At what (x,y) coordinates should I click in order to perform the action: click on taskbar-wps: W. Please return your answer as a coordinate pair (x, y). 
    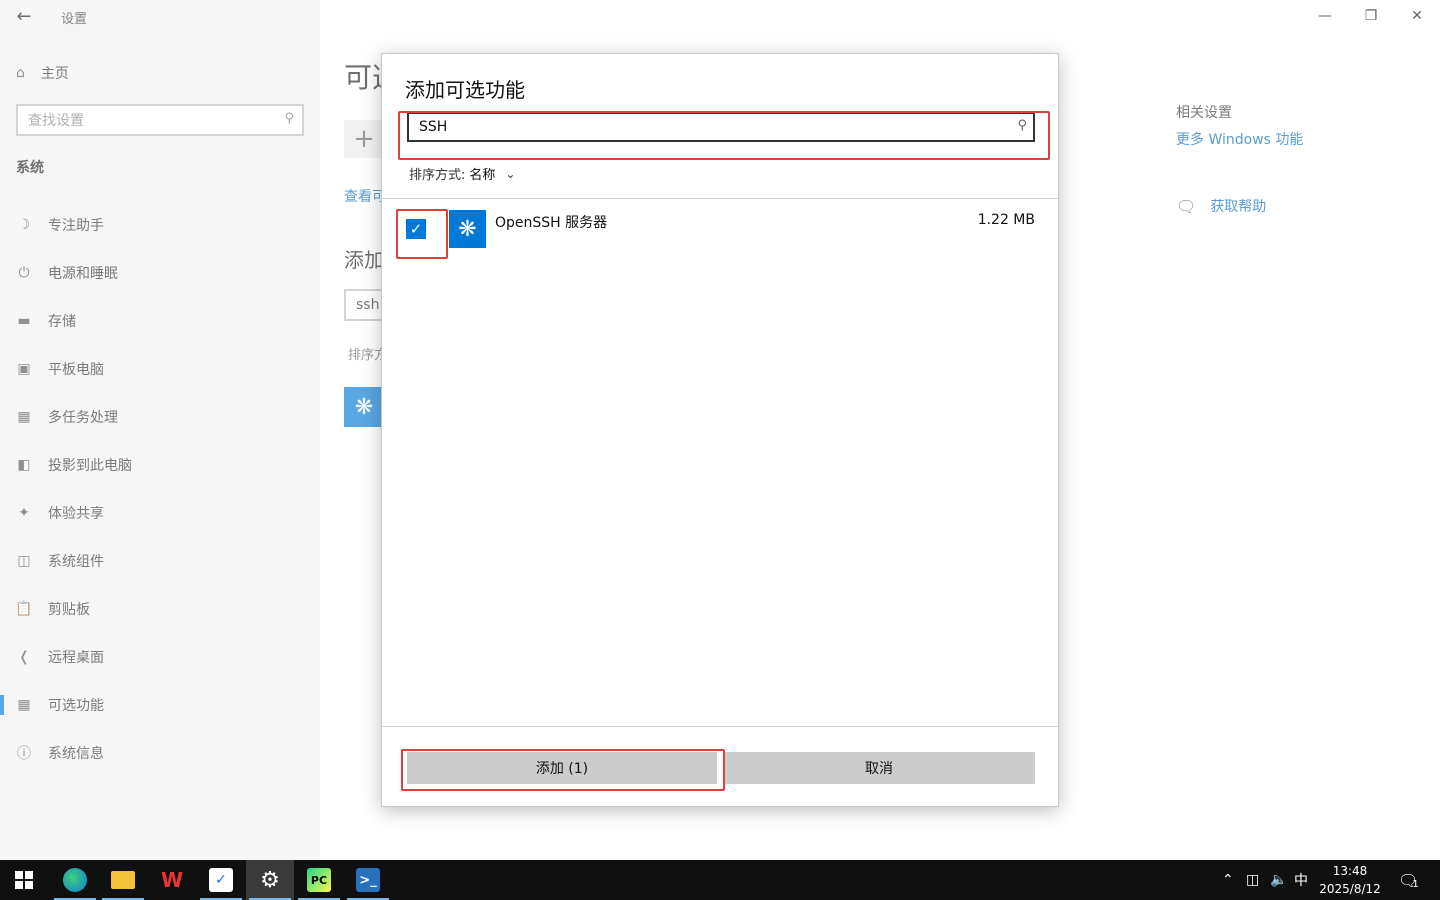
    Looking at the image, I should click on (172, 880).